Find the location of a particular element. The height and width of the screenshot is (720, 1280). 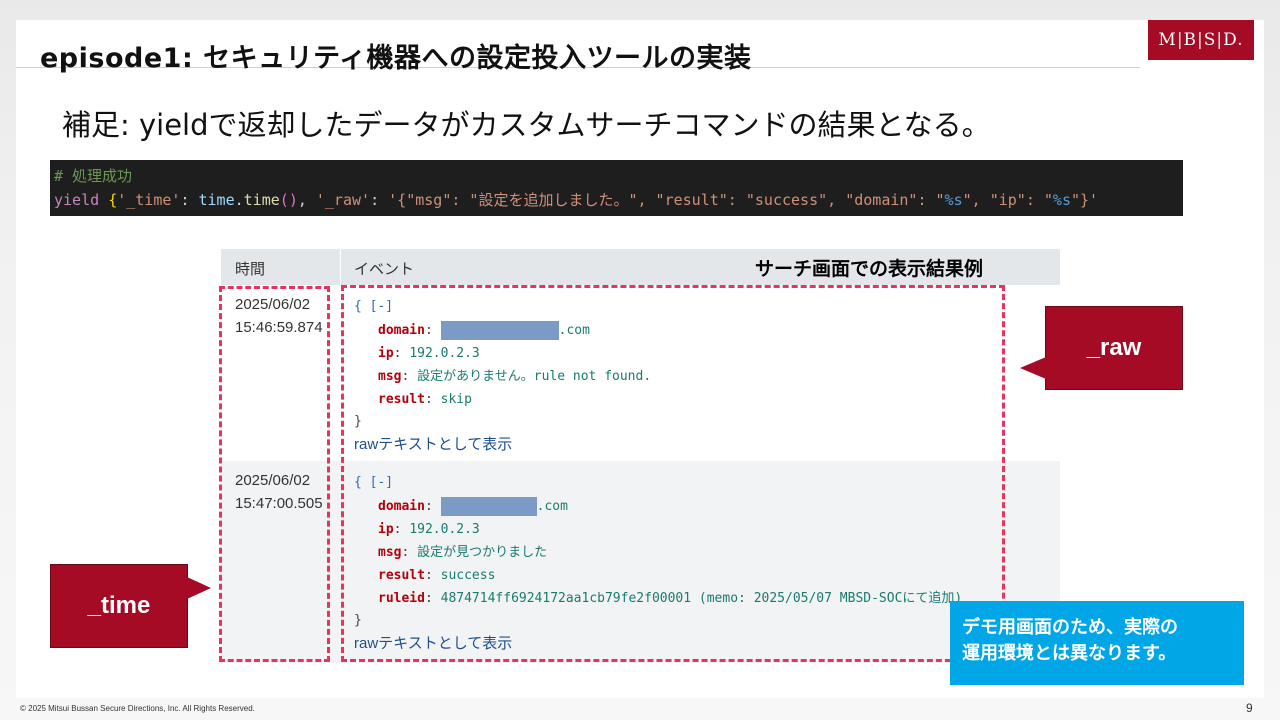

demo-disclaimer: デモ用画面のため、実際の 運用環境とは異なります。 is located at coordinates (1097, 643).